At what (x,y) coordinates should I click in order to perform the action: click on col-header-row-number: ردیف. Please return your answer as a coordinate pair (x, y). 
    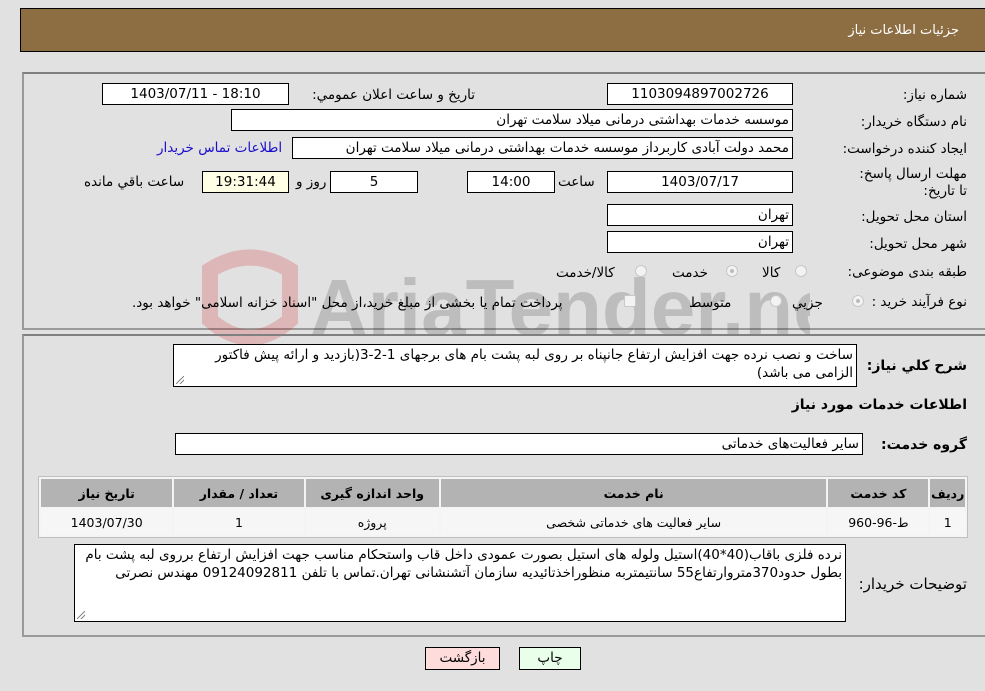
    Looking at the image, I should click on (947, 493).